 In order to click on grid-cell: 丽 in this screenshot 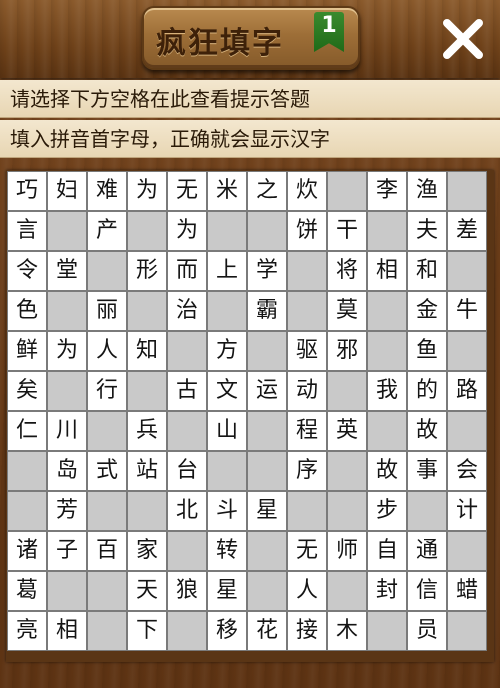, I will do `click(107, 311)`.